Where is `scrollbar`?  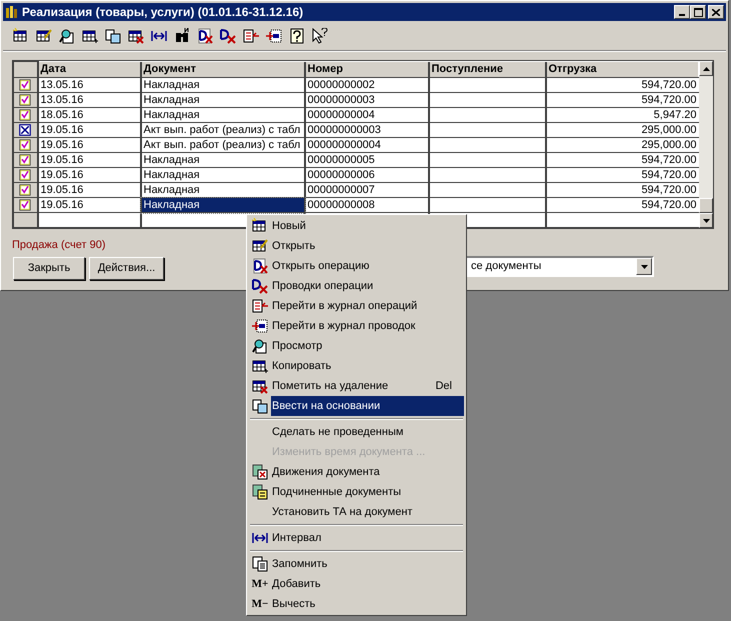 scrollbar is located at coordinates (706, 144).